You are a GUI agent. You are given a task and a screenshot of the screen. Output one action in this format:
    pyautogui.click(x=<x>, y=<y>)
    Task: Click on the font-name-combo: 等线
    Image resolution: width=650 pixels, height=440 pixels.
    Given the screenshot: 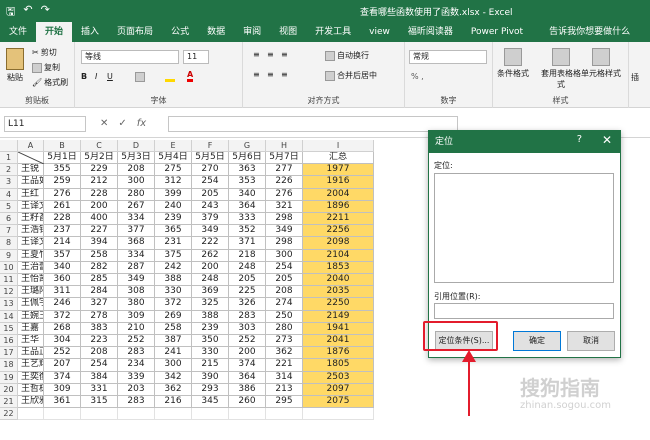 What is the action you would take?
    pyautogui.click(x=130, y=57)
    